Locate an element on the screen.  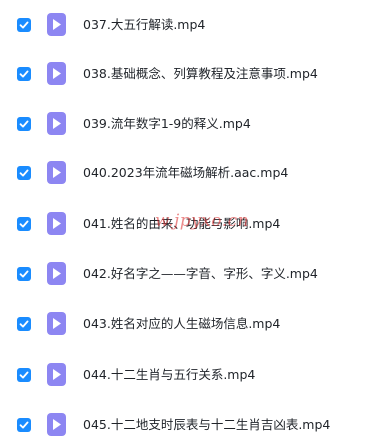
file-name: 039.流年数字1-9的释义.mp4 is located at coordinates (167, 124).